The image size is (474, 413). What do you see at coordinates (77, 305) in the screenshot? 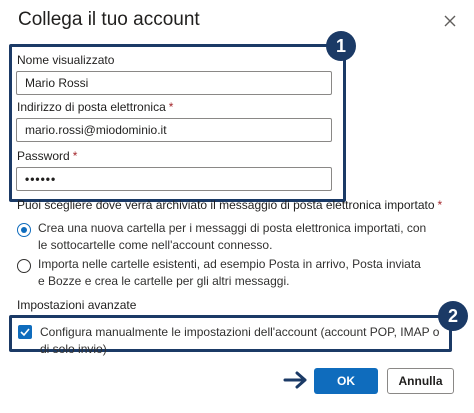
I see `advanced-settings-heading: Impostazioni avanzate` at bounding box center [77, 305].